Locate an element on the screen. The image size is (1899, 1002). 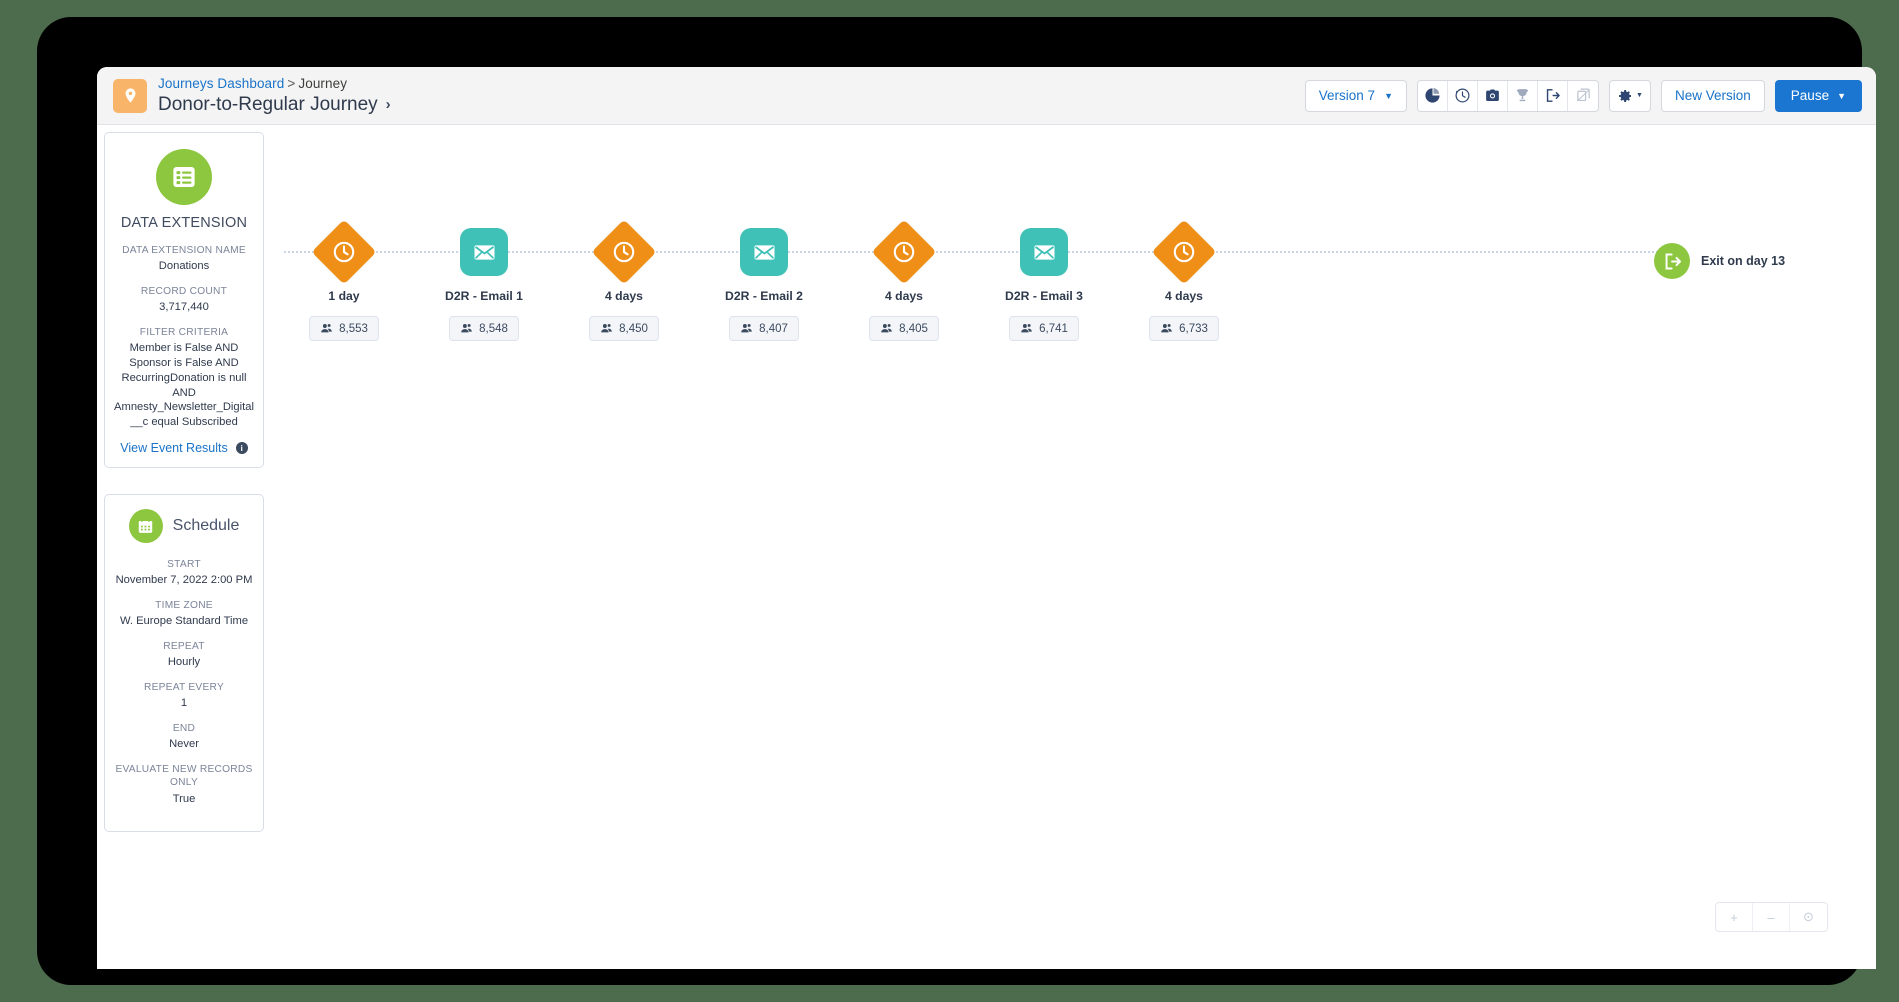
history-clock-icon is located at coordinates (1463, 95).